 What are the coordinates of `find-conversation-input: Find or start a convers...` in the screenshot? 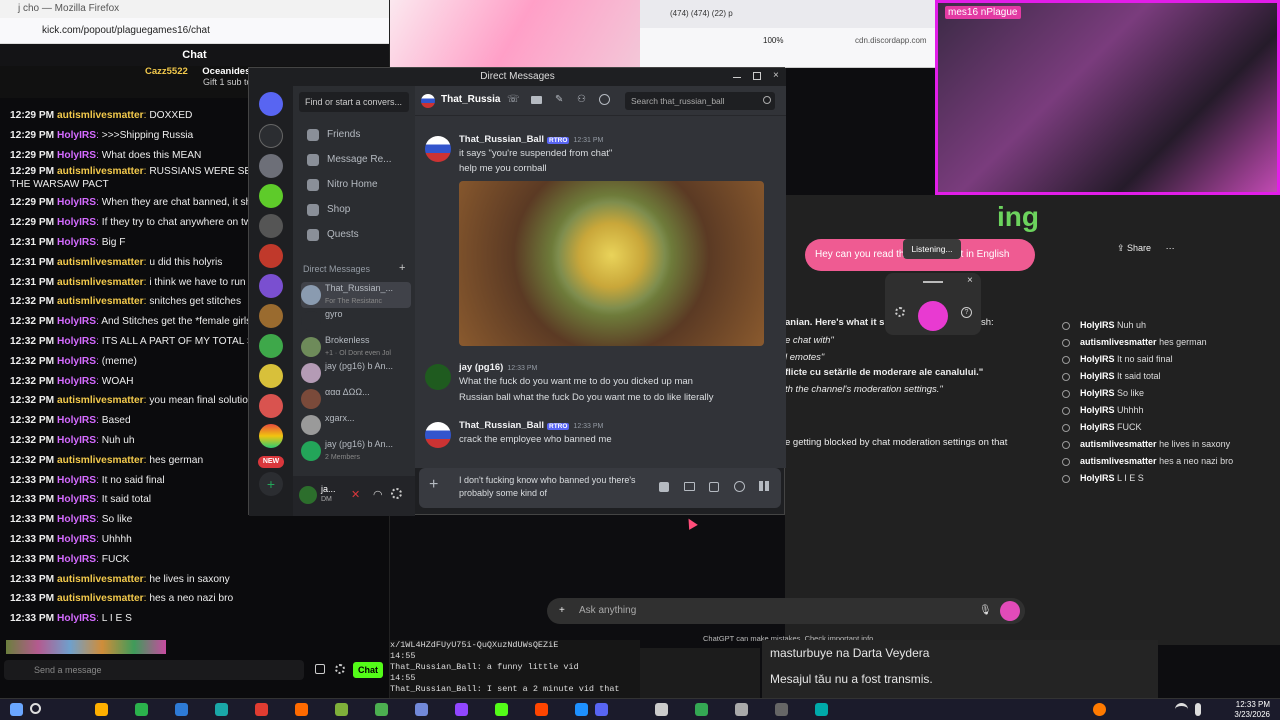 It's located at (354, 102).